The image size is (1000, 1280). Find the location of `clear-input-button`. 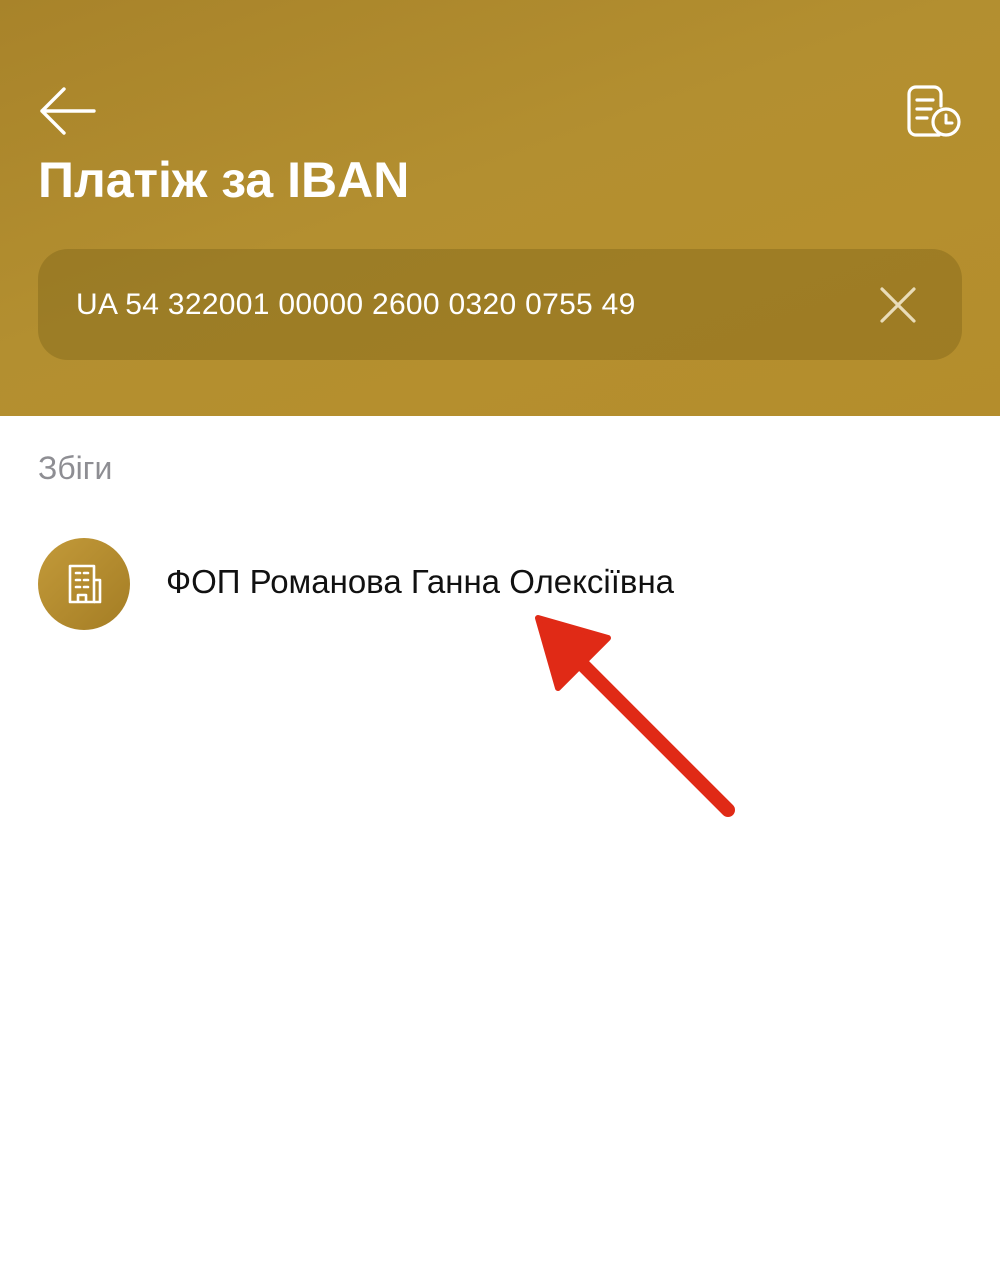

clear-input-button is located at coordinates (898, 305).